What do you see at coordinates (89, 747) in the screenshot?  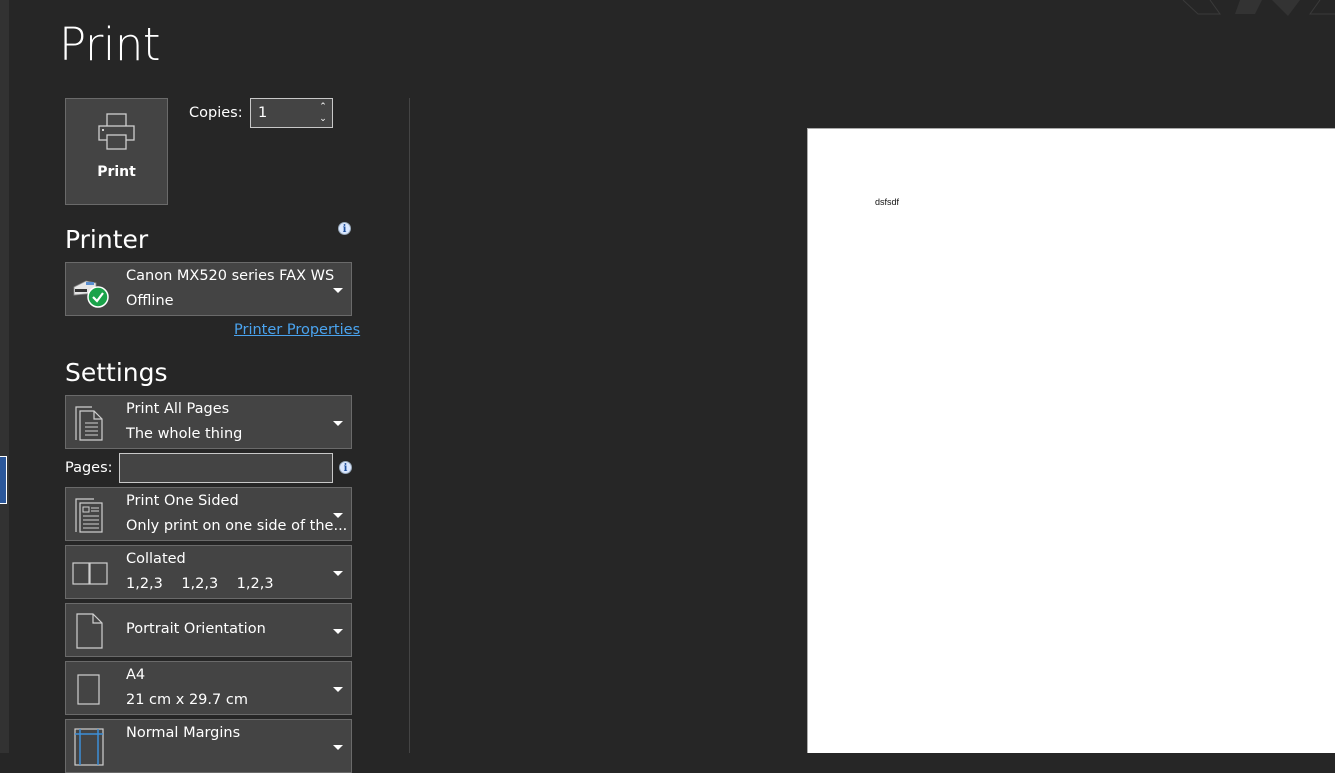 I see `margins-icon` at bounding box center [89, 747].